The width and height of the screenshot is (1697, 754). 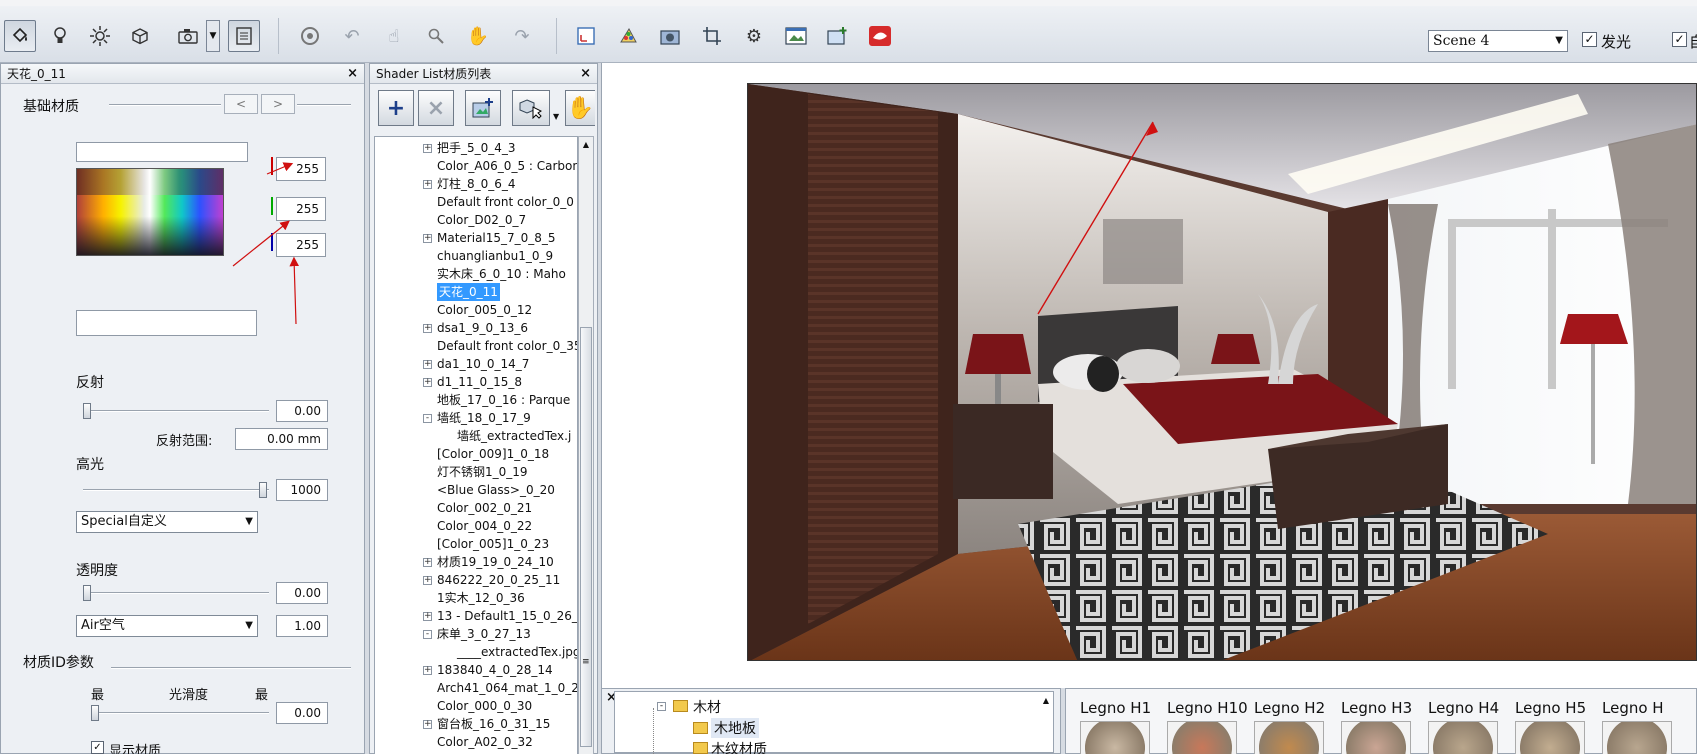 I want to click on shader-list-item: Color_004_0_22, so click(x=476, y=526).